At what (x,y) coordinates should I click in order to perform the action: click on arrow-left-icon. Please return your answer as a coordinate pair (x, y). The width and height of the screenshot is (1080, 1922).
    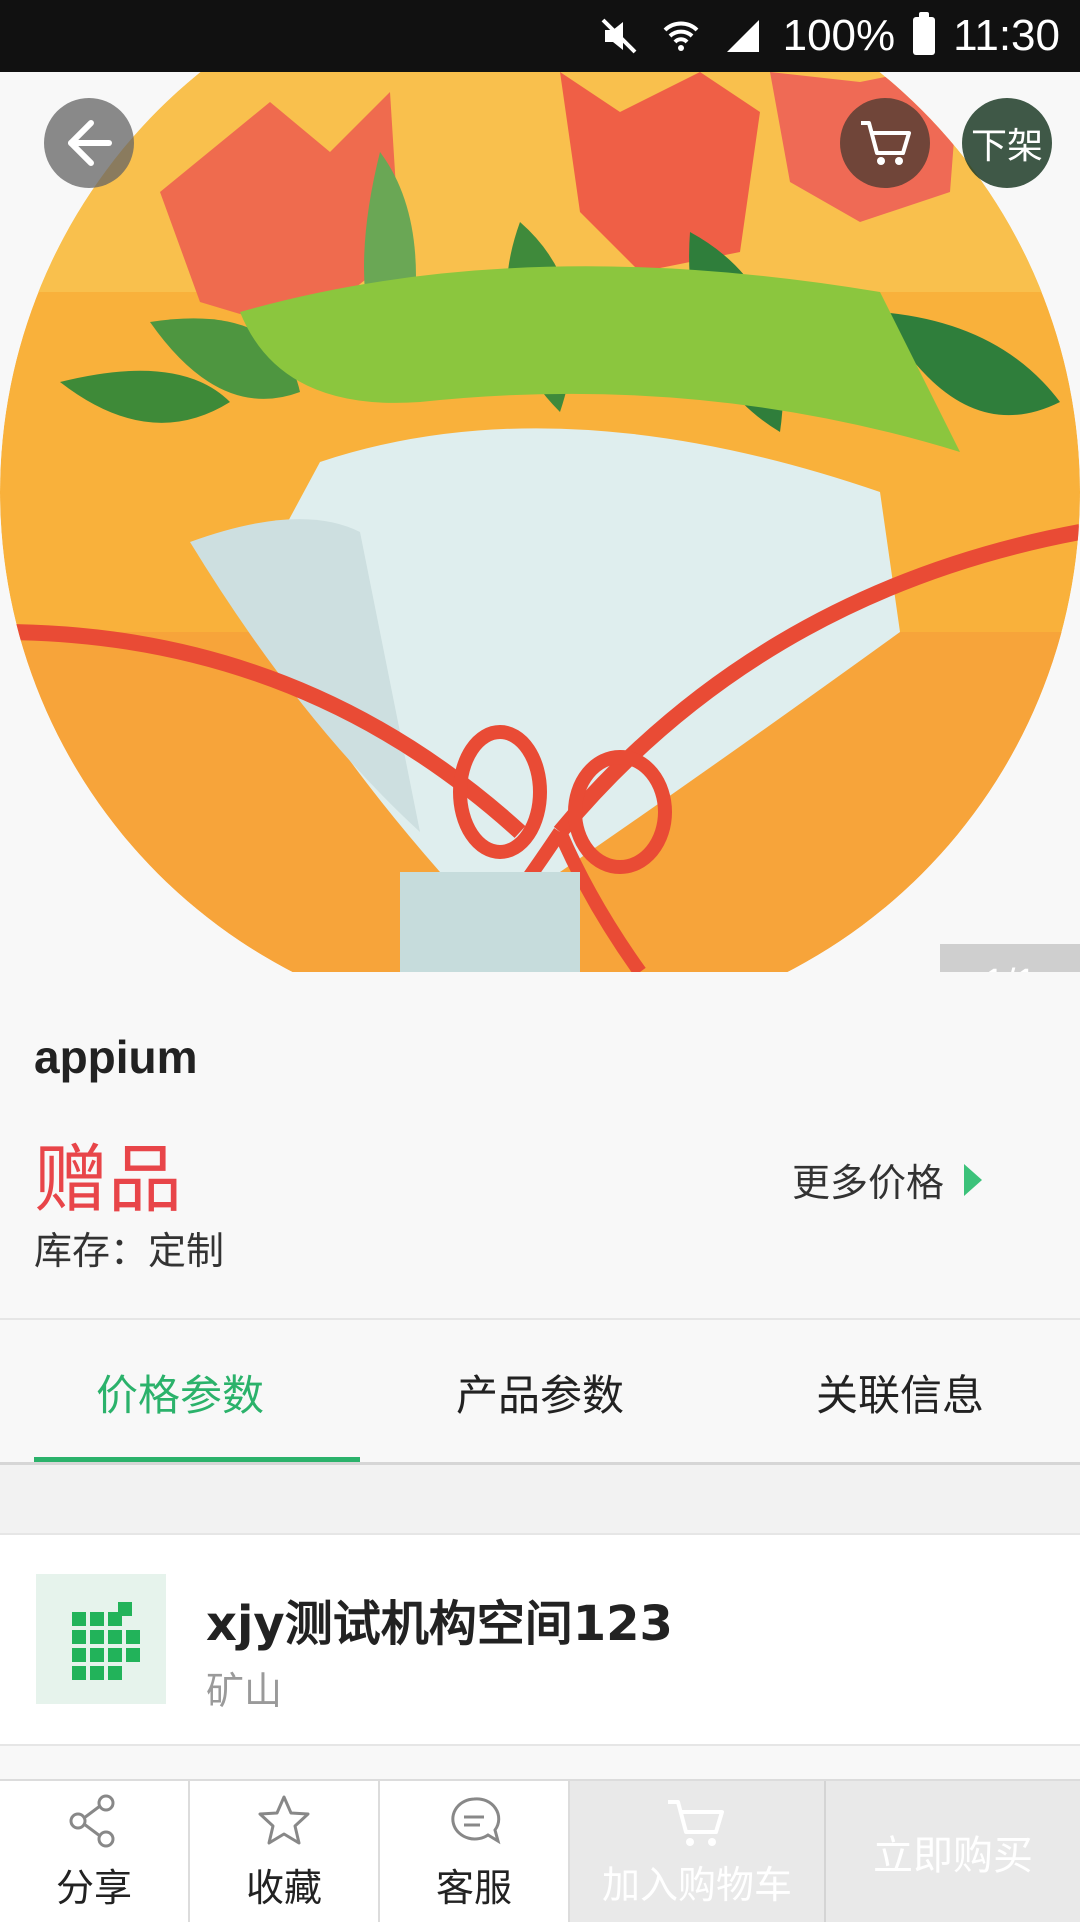
    Looking at the image, I should click on (90, 143).